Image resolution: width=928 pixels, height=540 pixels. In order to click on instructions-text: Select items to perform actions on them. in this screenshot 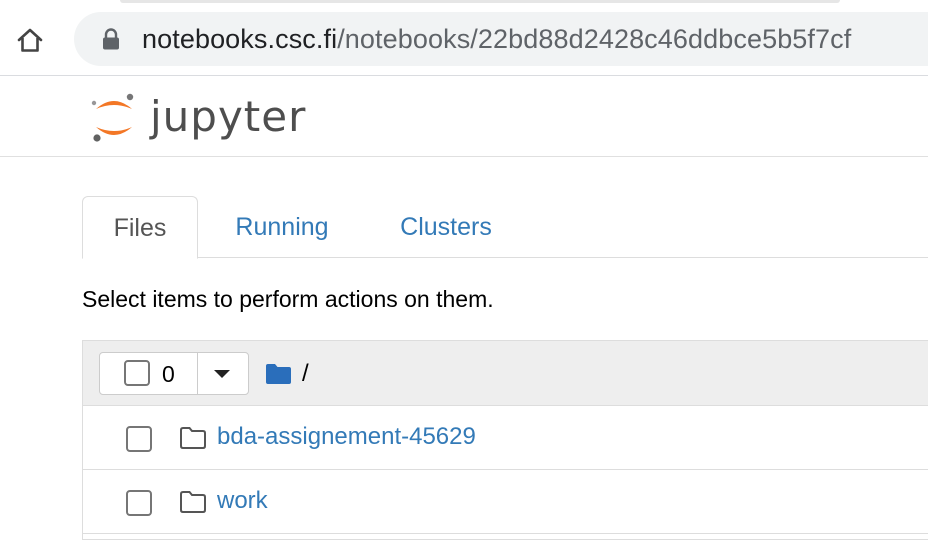, I will do `click(288, 299)`.